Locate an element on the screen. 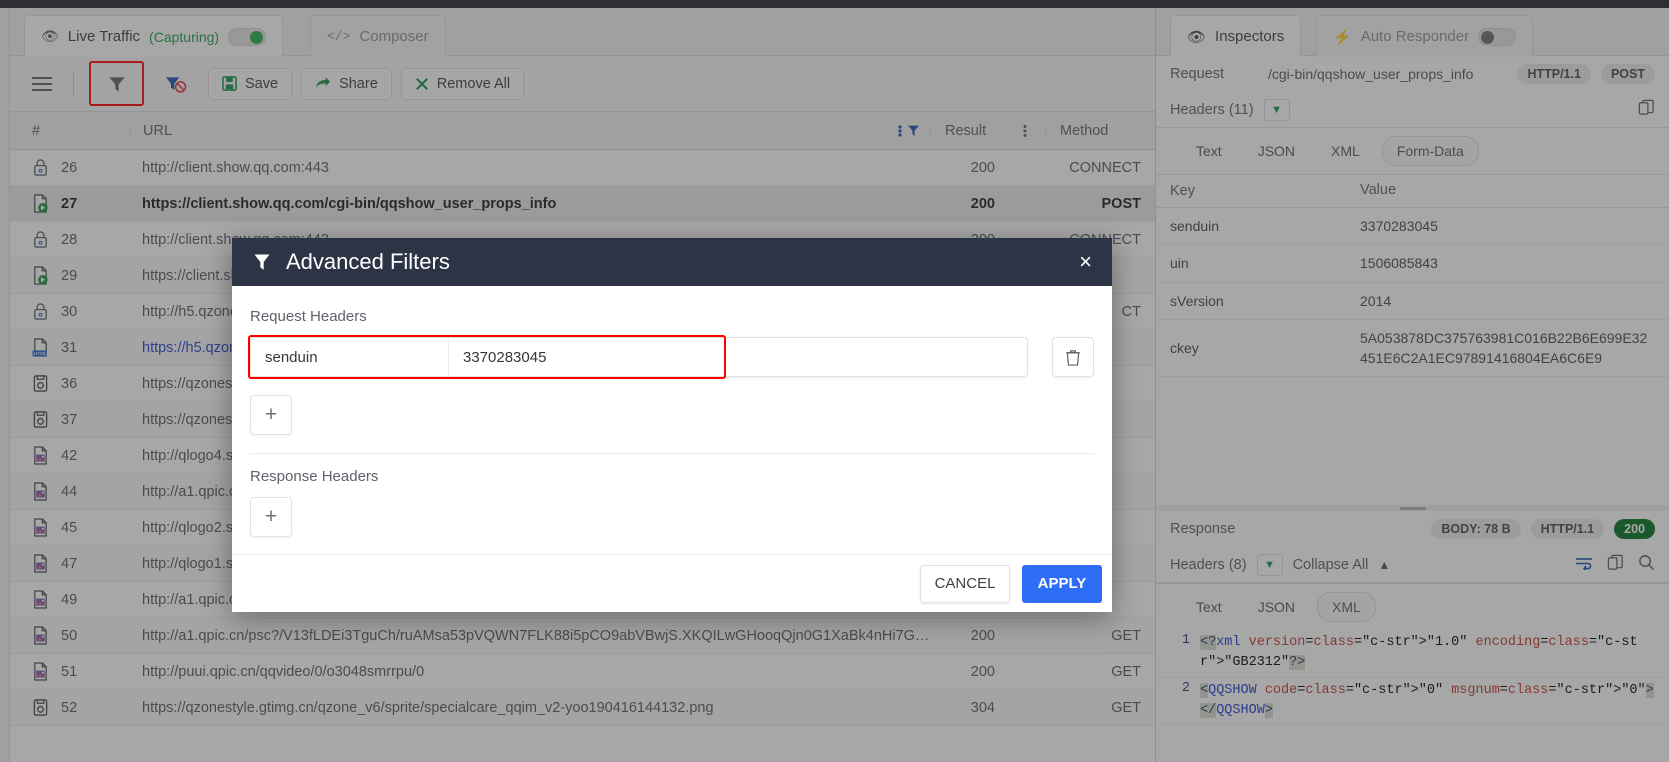 The height and width of the screenshot is (762, 1669). add-response-header-button: + is located at coordinates (271, 517).